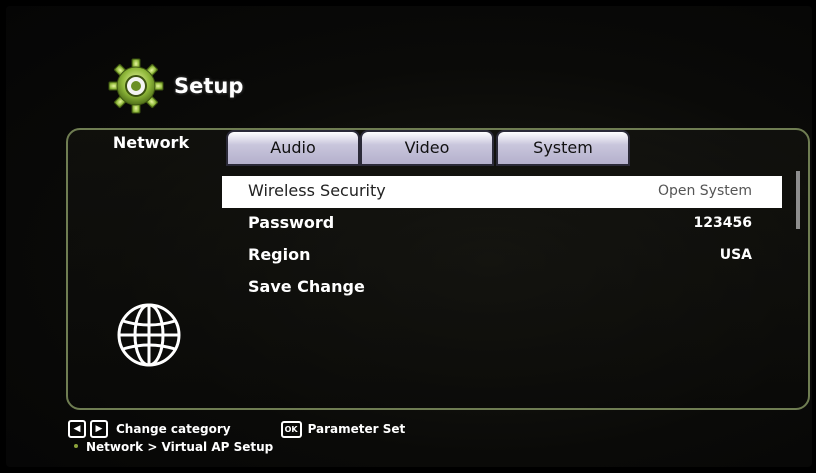 The image size is (816, 473). I want to click on page-header: Setup, so click(175, 86).